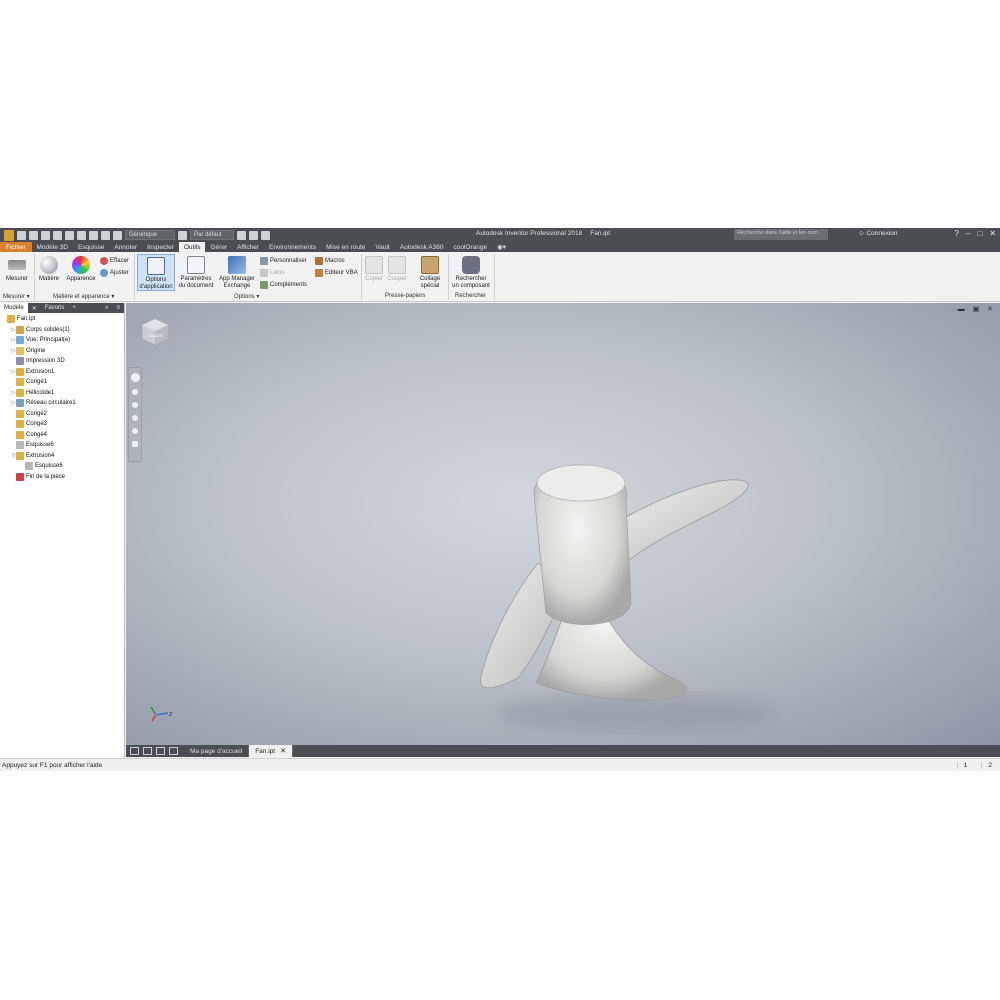 The height and width of the screenshot is (1000, 1000). What do you see at coordinates (173, 751) in the screenshot?
I see `arrange-icon` at bounding box center [173, 751].